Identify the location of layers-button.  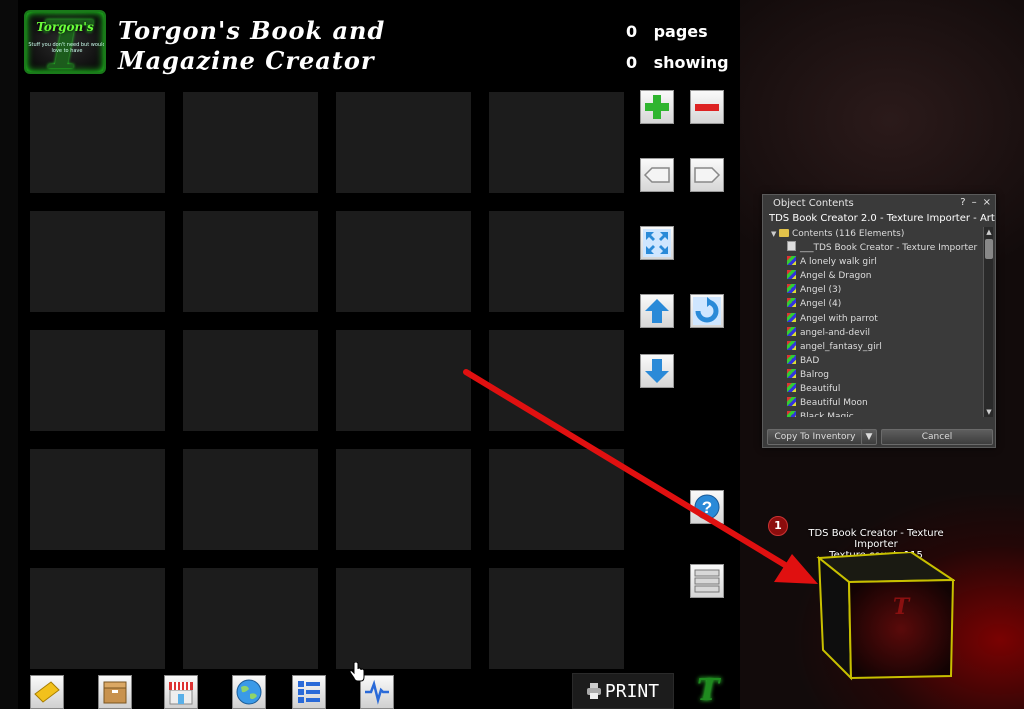
(309, 692).